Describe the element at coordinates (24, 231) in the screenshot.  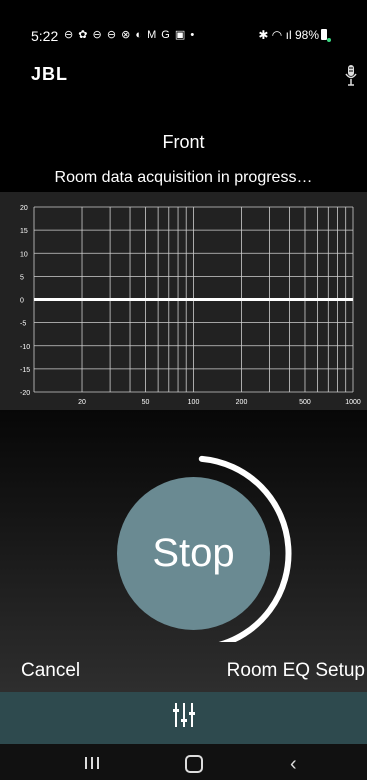
I see `y-tick-label: 15` at that location.